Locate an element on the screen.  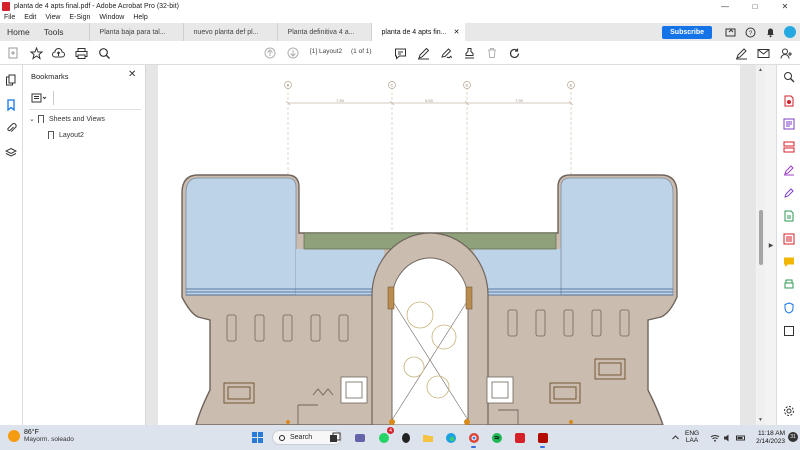
menu-file: File is located at coordinates (9, 17).